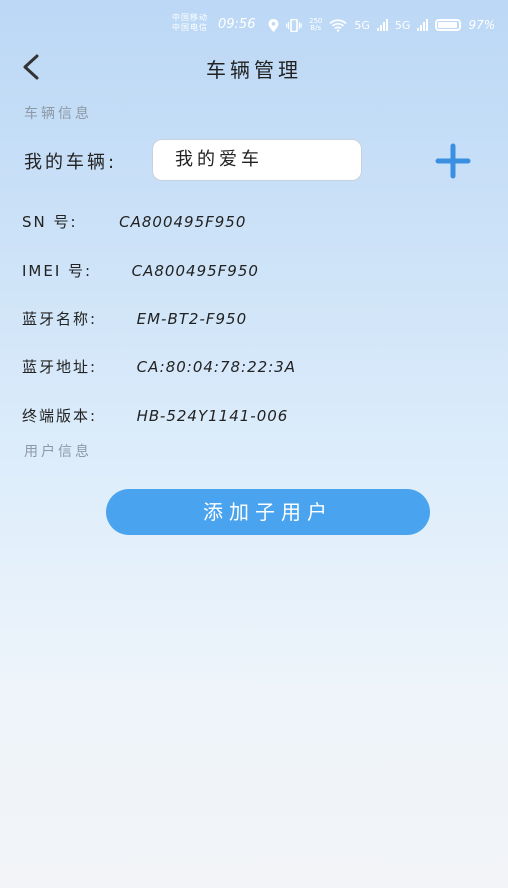 This screenshot has width=508, height=888. I want to click on my-vehicle-label: 我的车辆:, so click(71, 162).